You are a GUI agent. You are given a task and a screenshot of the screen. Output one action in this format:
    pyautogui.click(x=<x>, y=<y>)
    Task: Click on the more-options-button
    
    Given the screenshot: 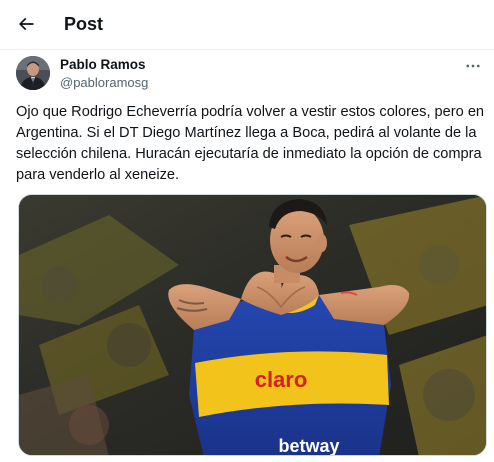 What is the action you would take?
    pyautogui.click(x=473, y=66)
    